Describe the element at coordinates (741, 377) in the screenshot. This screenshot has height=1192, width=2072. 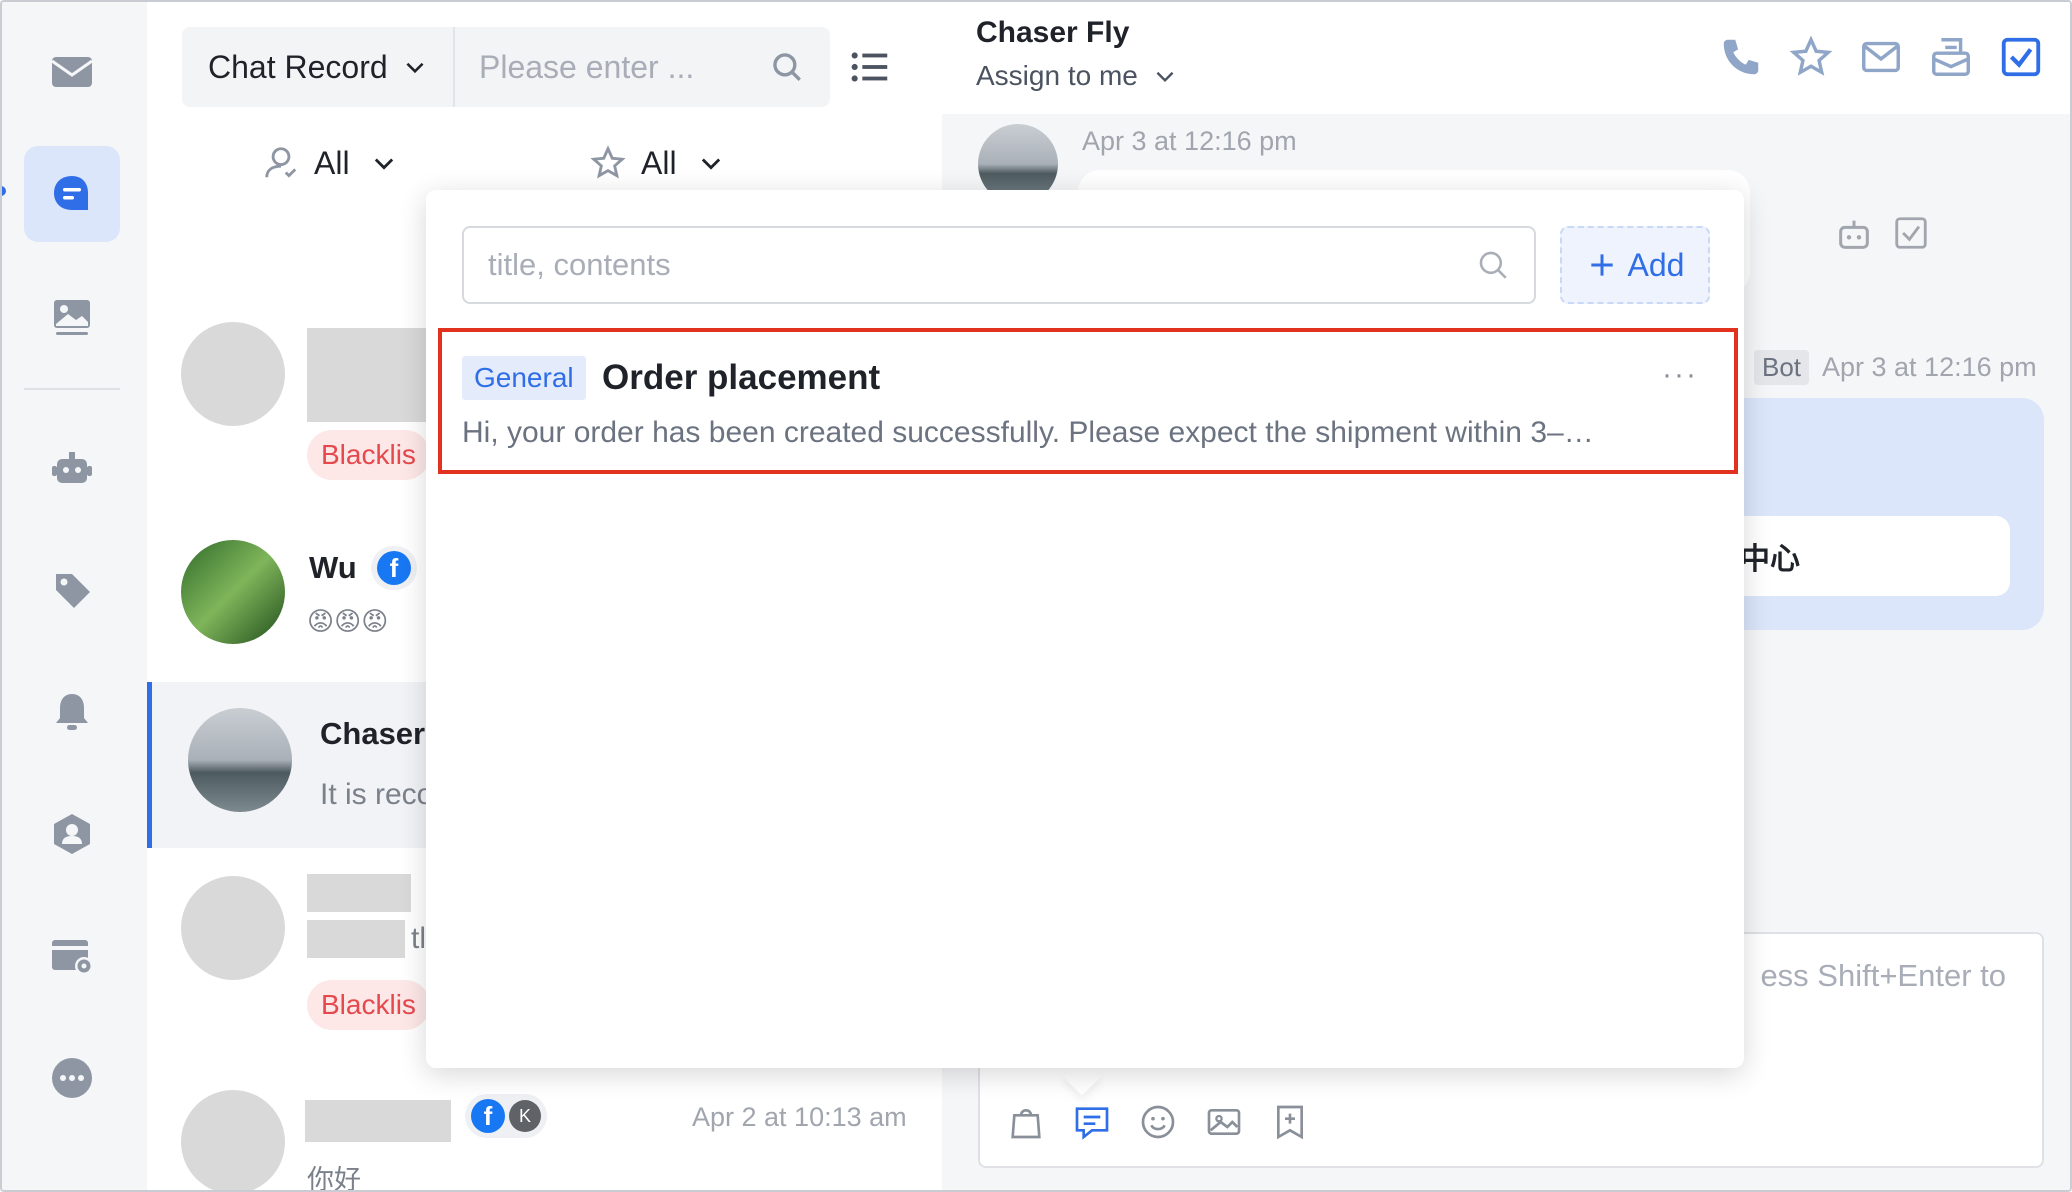
I see `quick-reply-title: Order placement` at that location.